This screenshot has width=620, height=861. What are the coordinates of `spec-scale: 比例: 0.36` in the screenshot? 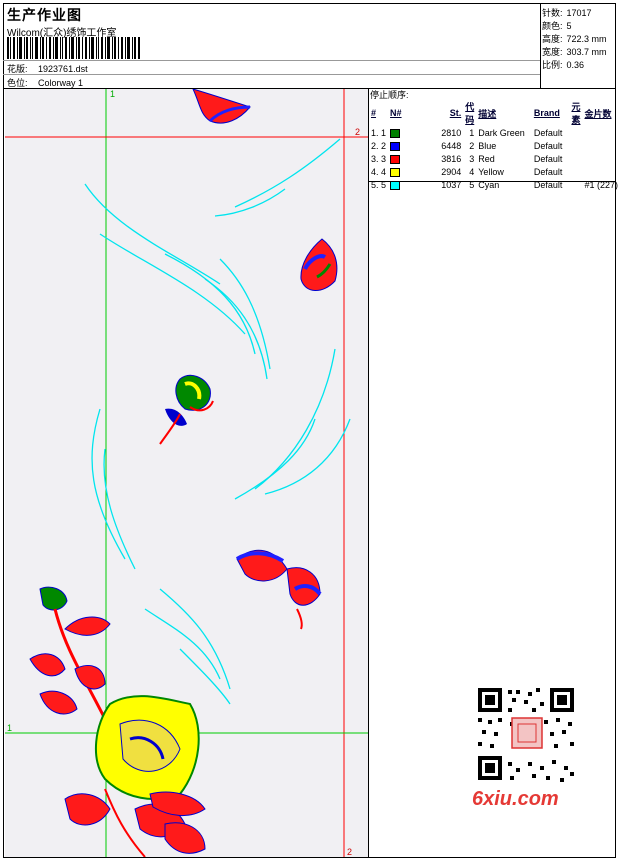 It's located at (563, 65).